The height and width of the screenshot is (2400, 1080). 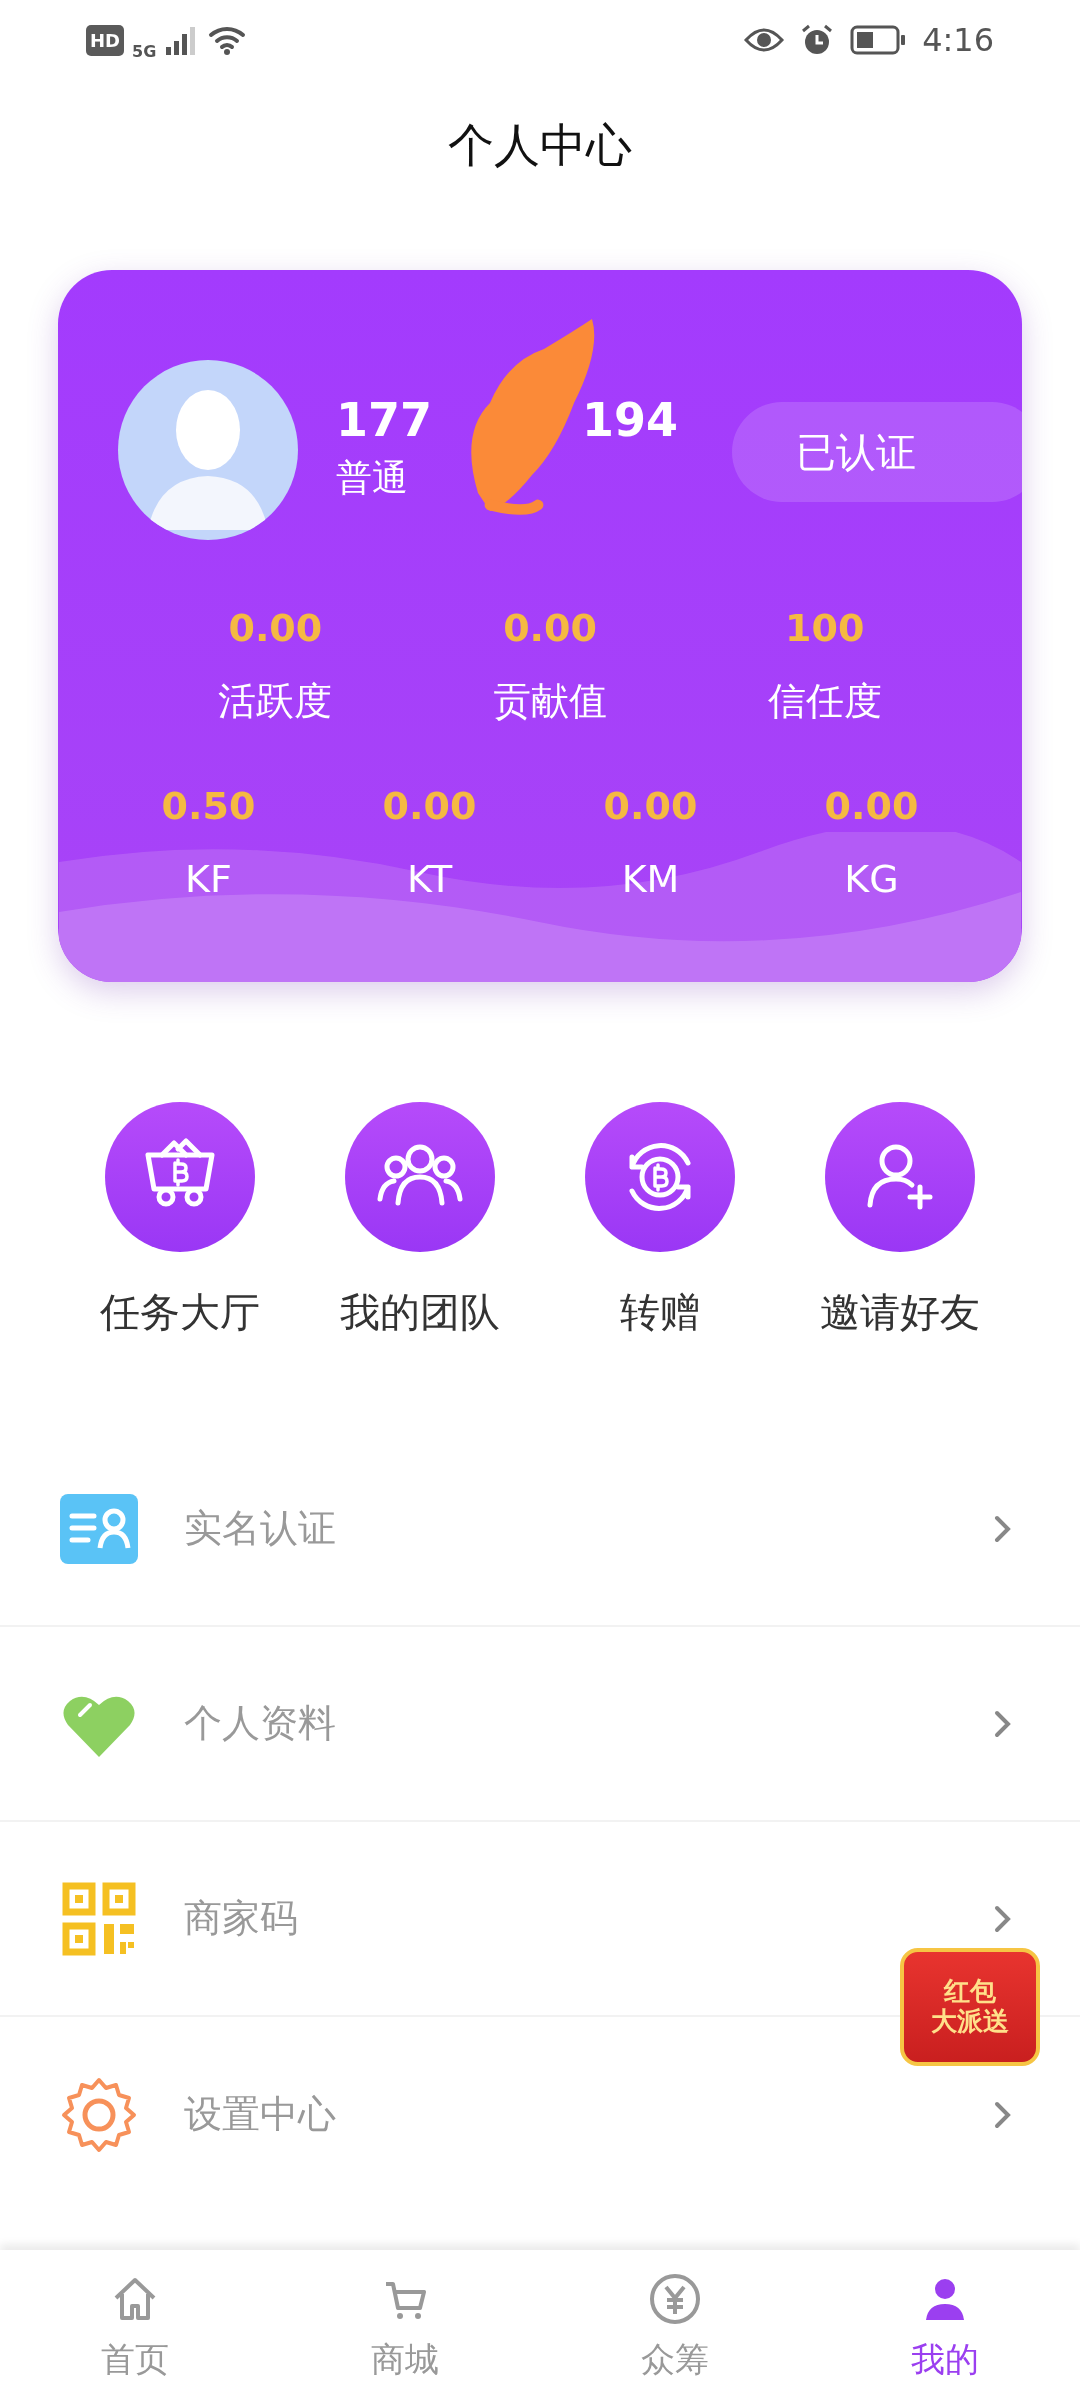 What do you see at coordinates (384, 420) in the screenshot?
I see `phone-number: 177` at bounding box center [384, 420].